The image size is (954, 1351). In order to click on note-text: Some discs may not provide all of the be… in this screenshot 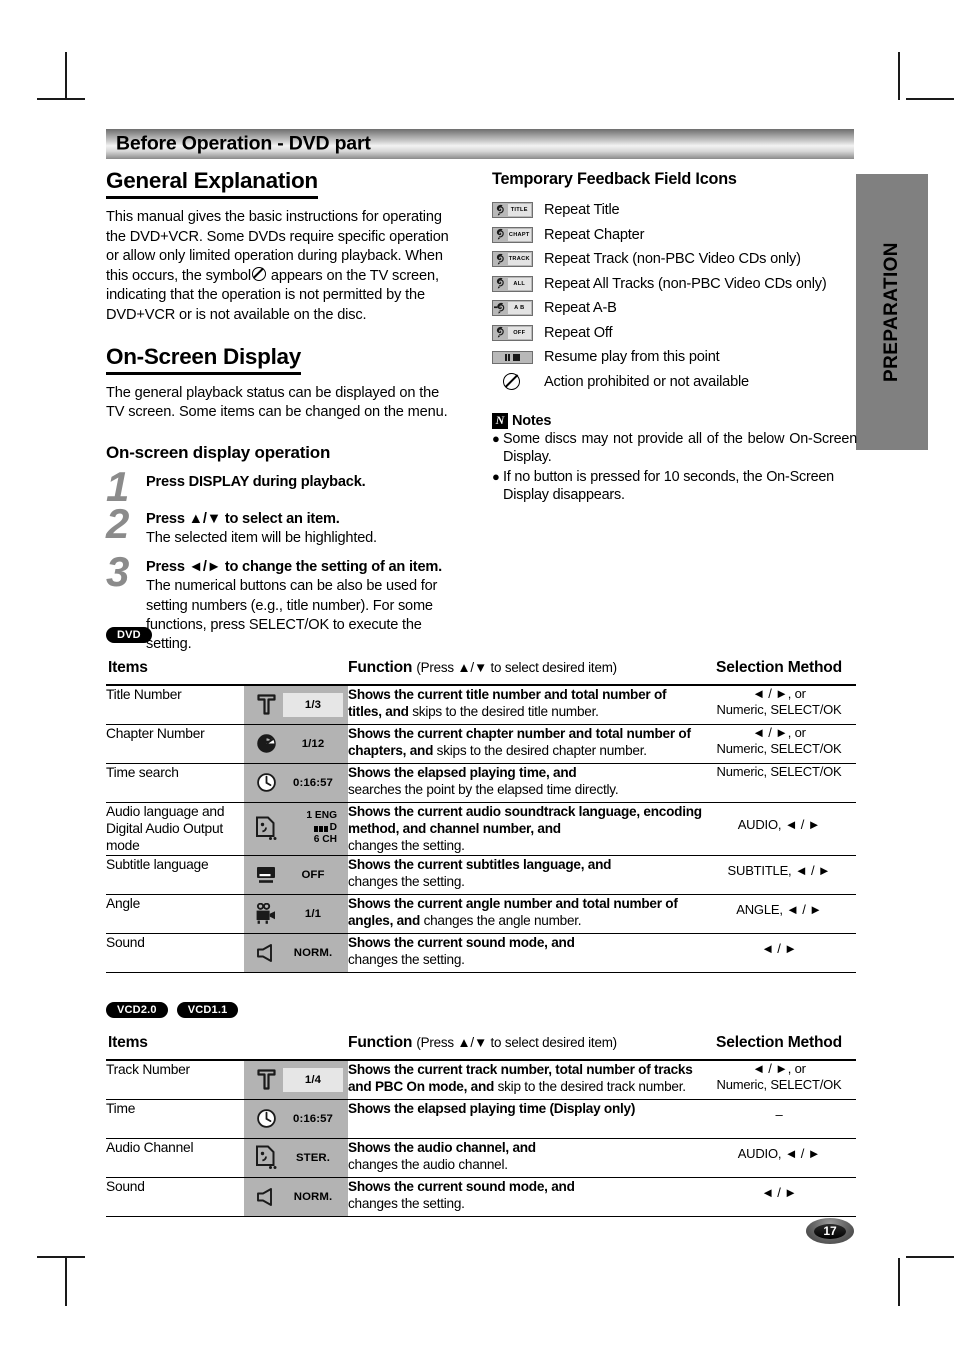, I will do `click(680, 448)`.